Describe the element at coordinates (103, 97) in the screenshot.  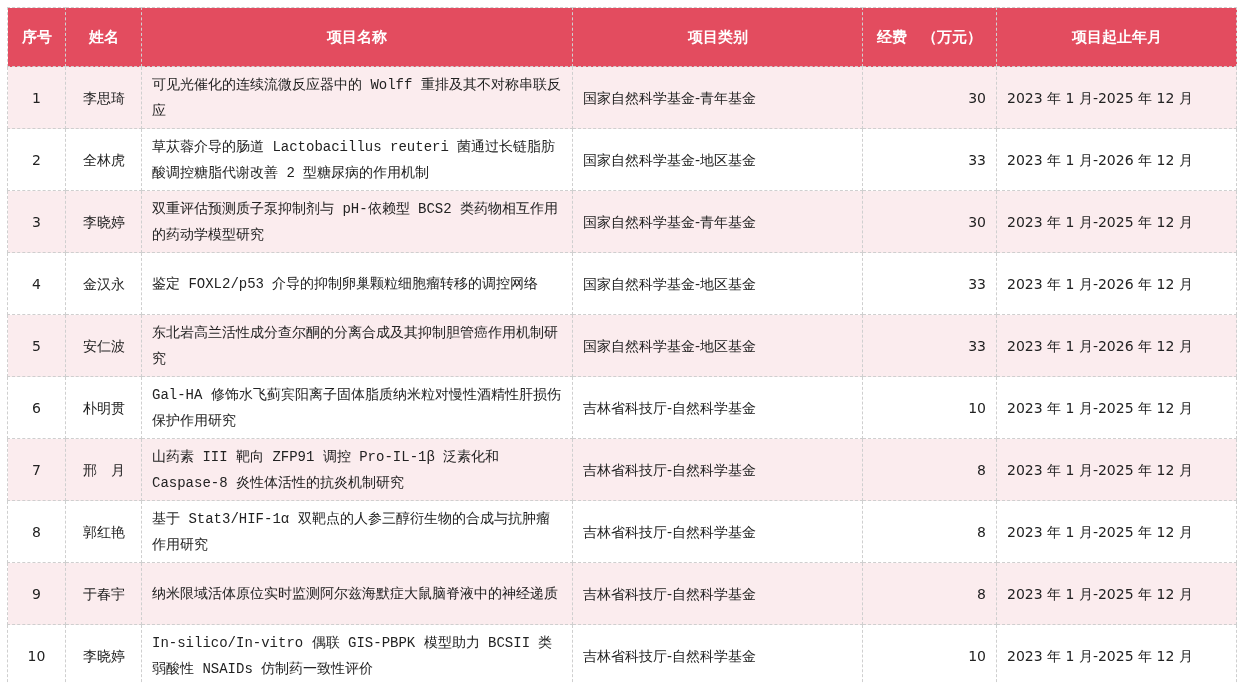
I see `table-cell: 李思琦` at that location.